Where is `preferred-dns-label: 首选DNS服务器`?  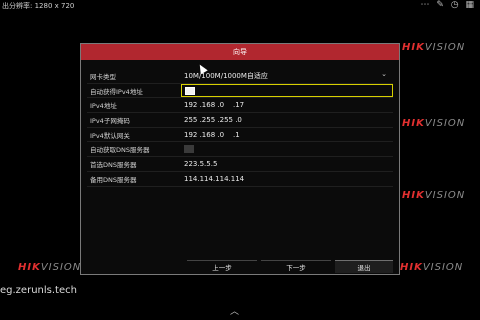
preferred-dns-label: 首选DNS服务器 is located at coordinates (113, 164).